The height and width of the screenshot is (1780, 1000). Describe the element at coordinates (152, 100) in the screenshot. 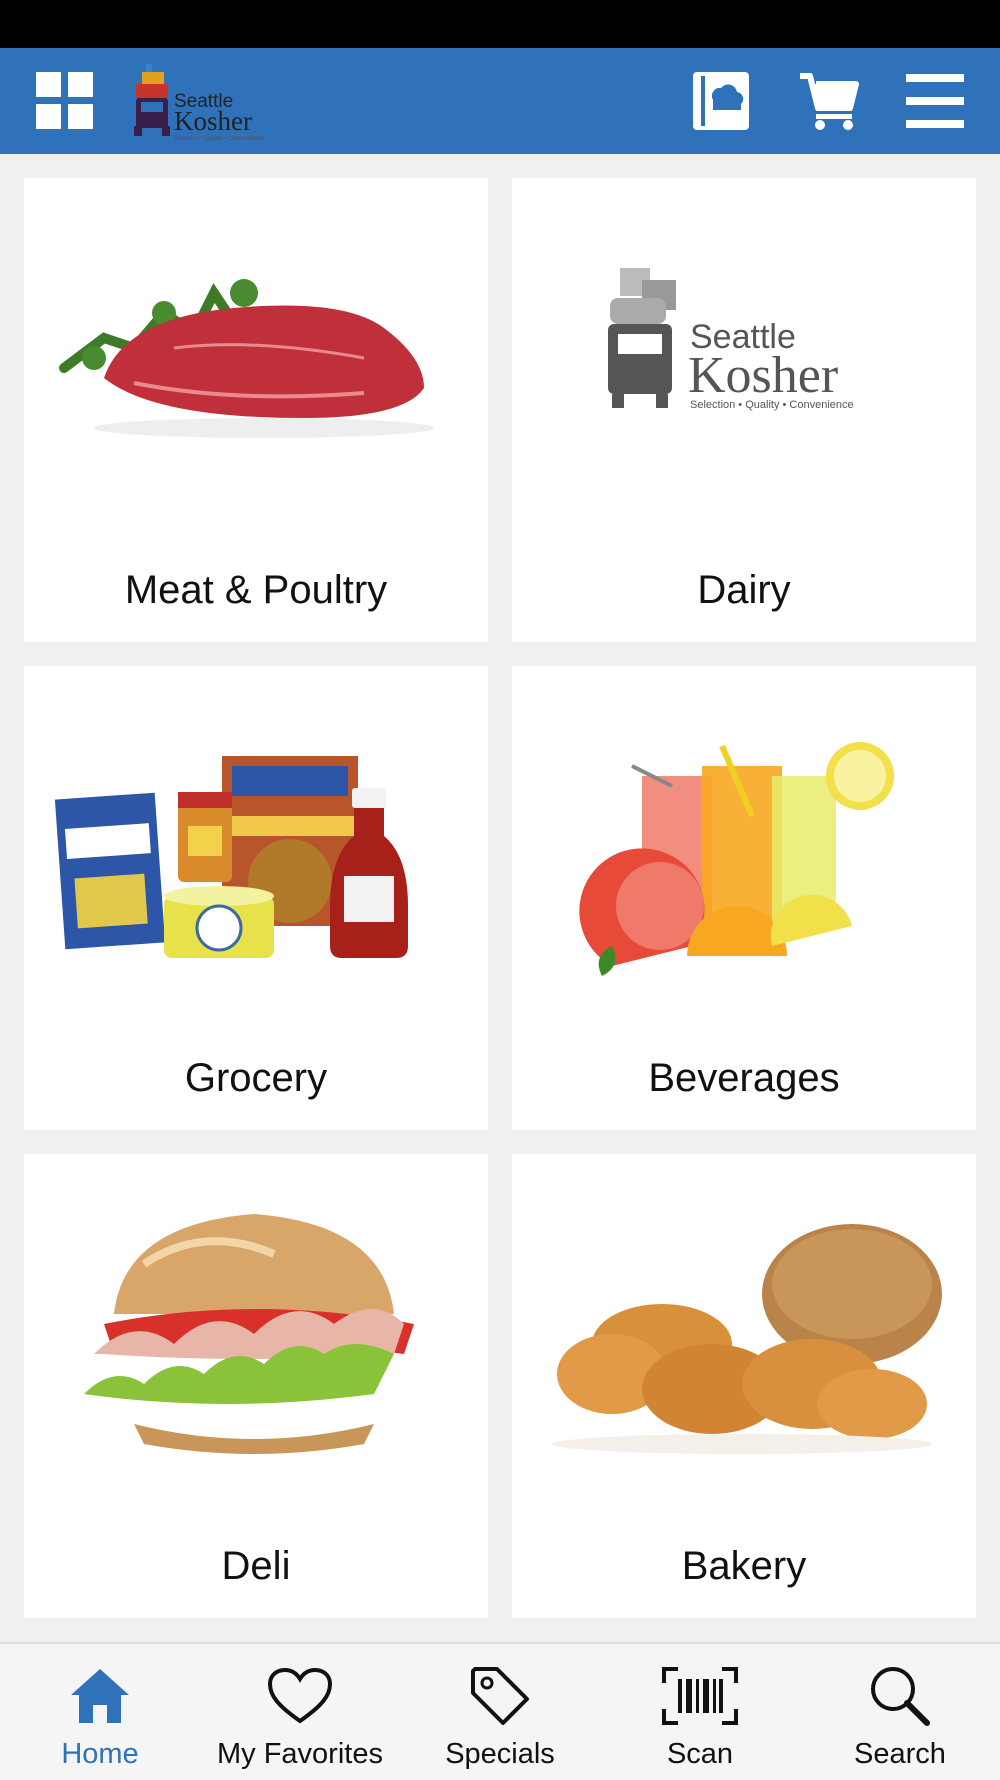

I see `truck-logo-icon` at that location.